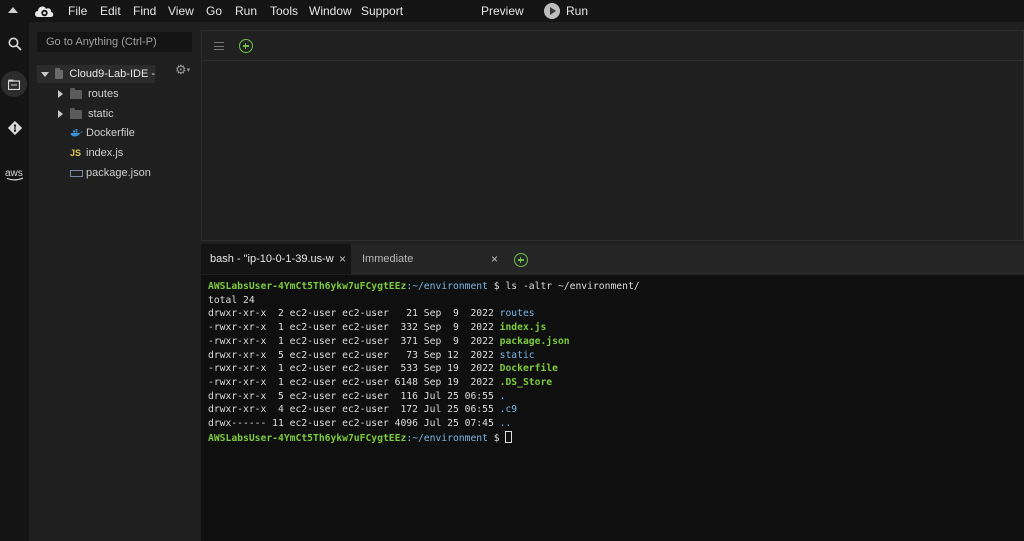 Image resolution: width=1024 pixels, height=541 pixels. What do you see at coordinates (76, 153) in the screenshot?
I see `javascript-file-icon: JS` at bounding box center [76, 153].